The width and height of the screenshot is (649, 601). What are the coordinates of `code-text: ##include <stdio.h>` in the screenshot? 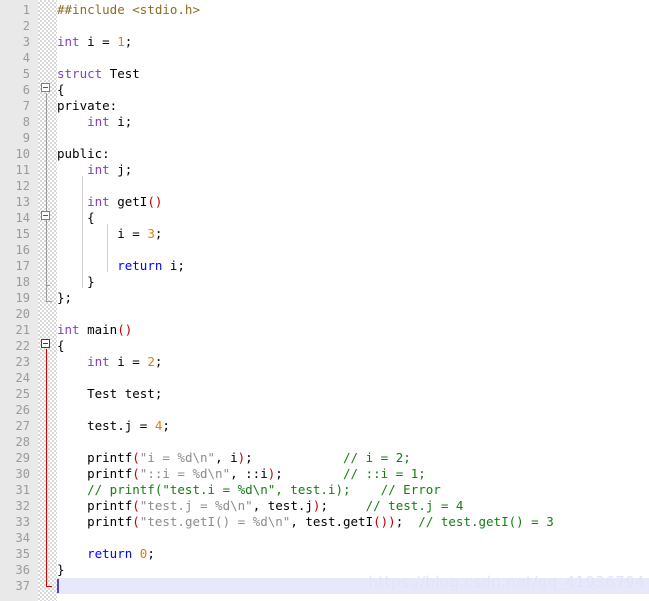 It's located at (128, 10).